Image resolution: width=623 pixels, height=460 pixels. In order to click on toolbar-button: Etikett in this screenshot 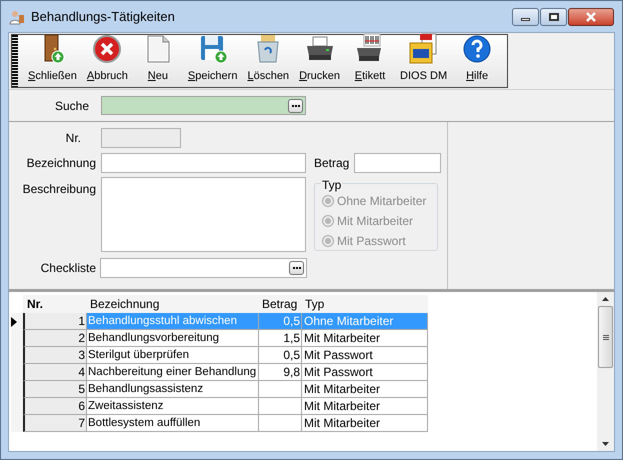, I will do `click(370, 58)`.